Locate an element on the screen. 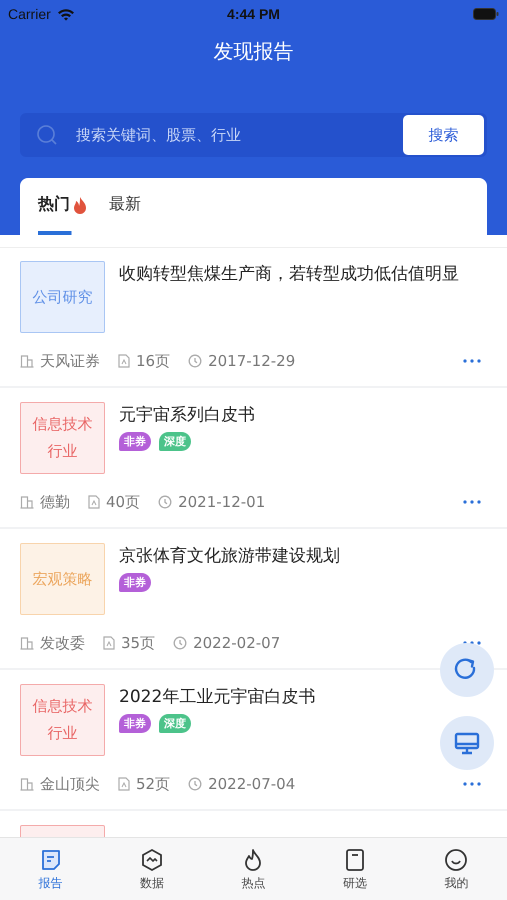 The height and width of the screenshot is (900, 507). source-name: 发改委 is located at coordinates (62, 643).